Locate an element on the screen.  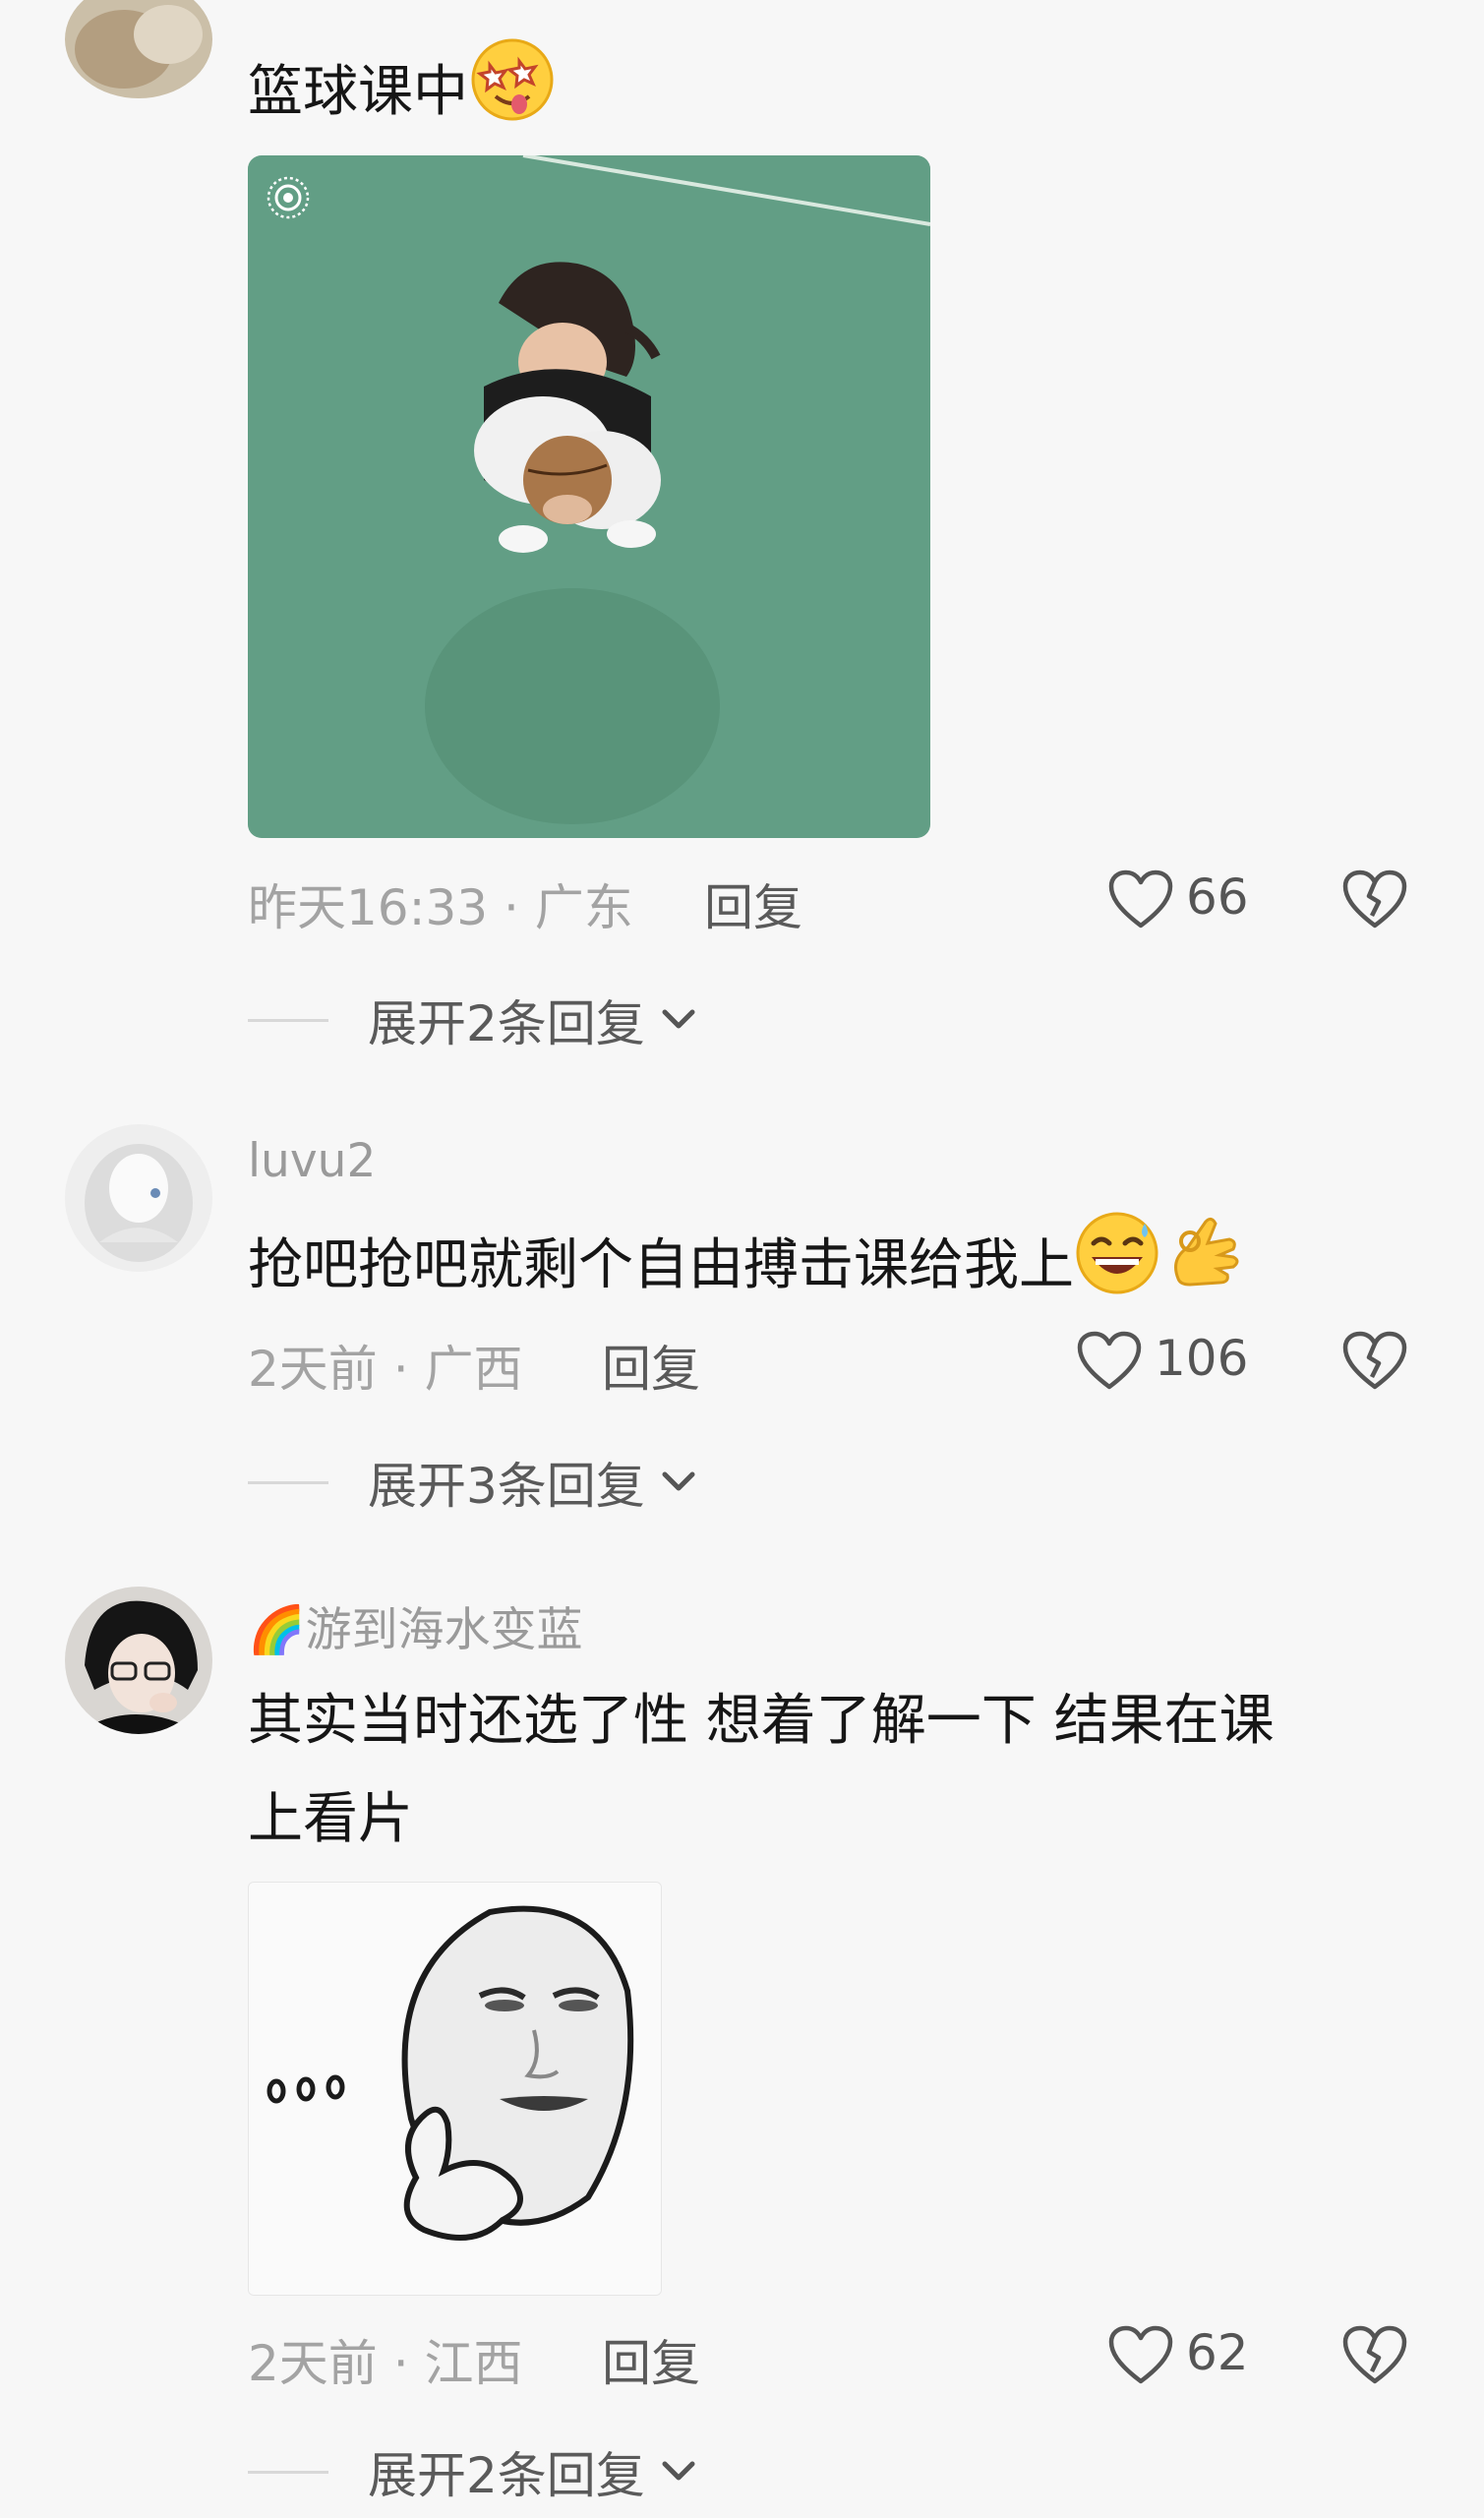
comment-text-content: 抢吧抢吧就剩个自由搏击课给我上 is located at coordinates (661, 1265).